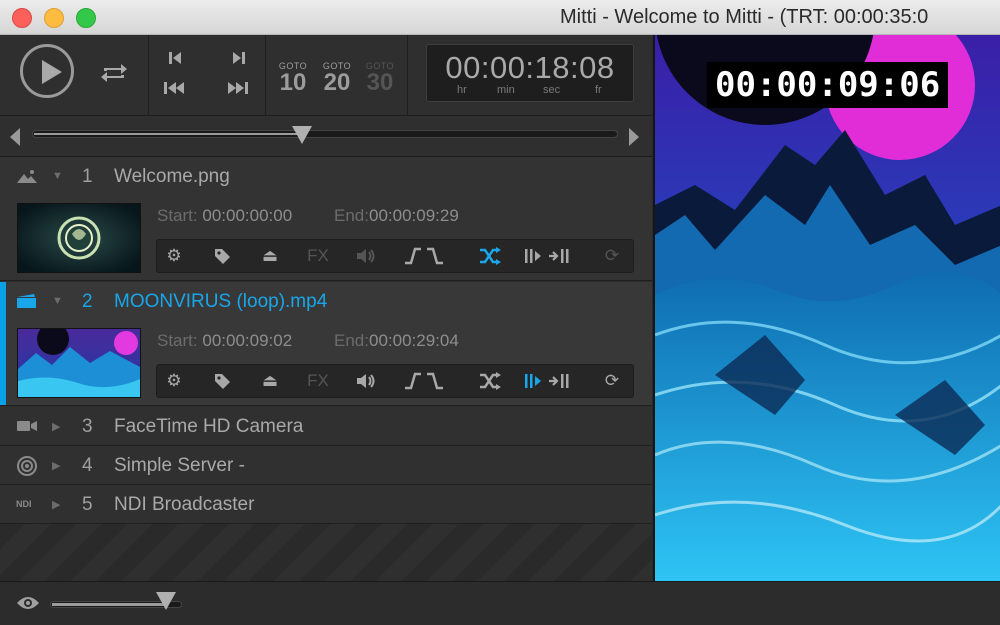 The width and height of the screenshot is (1000, 625). I want to click on start-time: 00:00:09:02, so click(247, 340).